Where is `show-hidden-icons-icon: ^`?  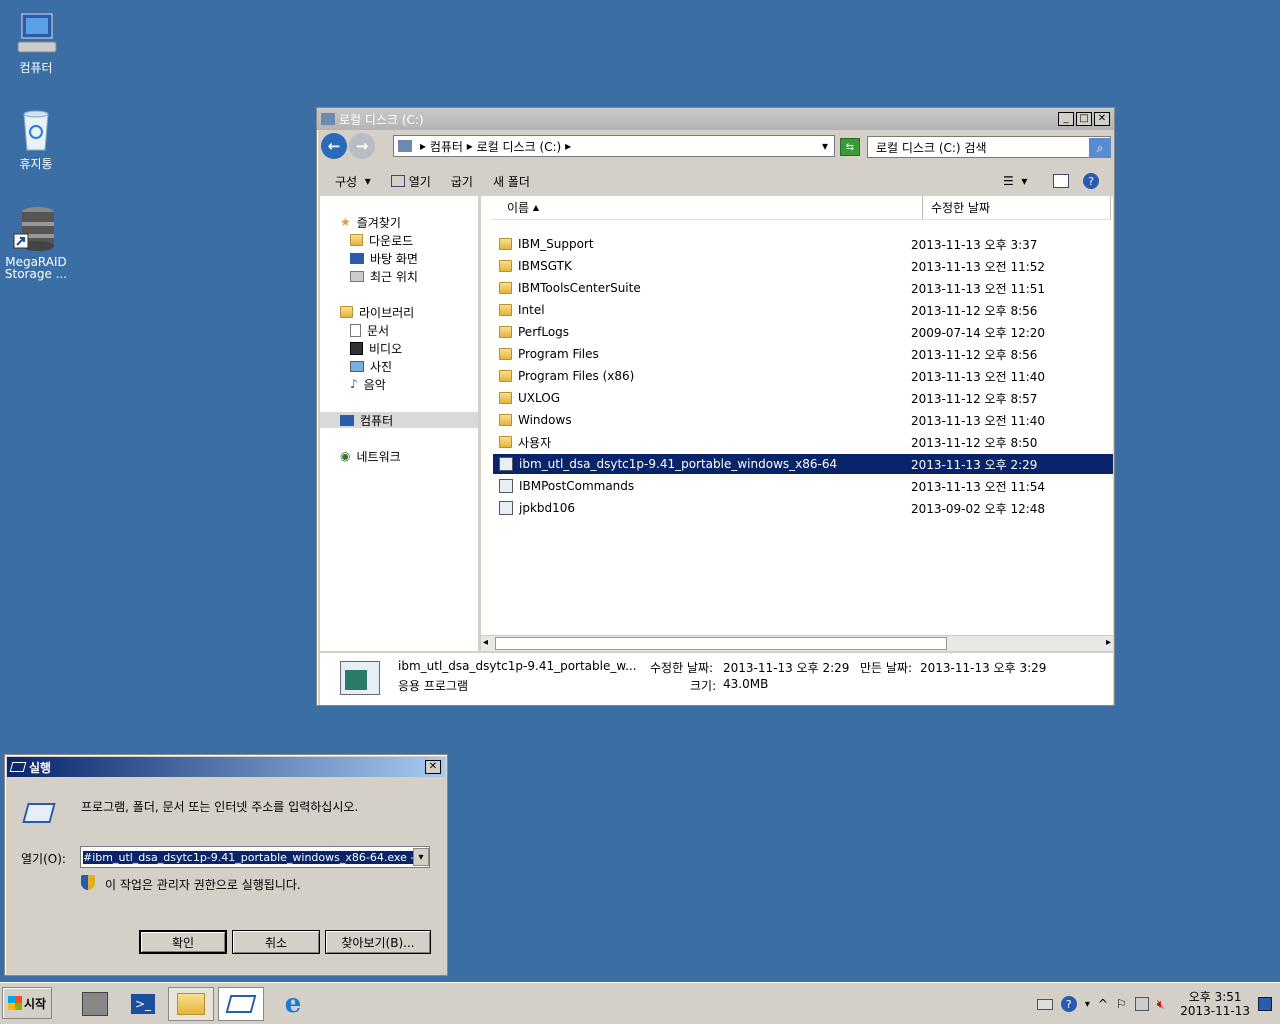 show-hidden-icons-icon: ^ is located at coordinates (1103, 1004).